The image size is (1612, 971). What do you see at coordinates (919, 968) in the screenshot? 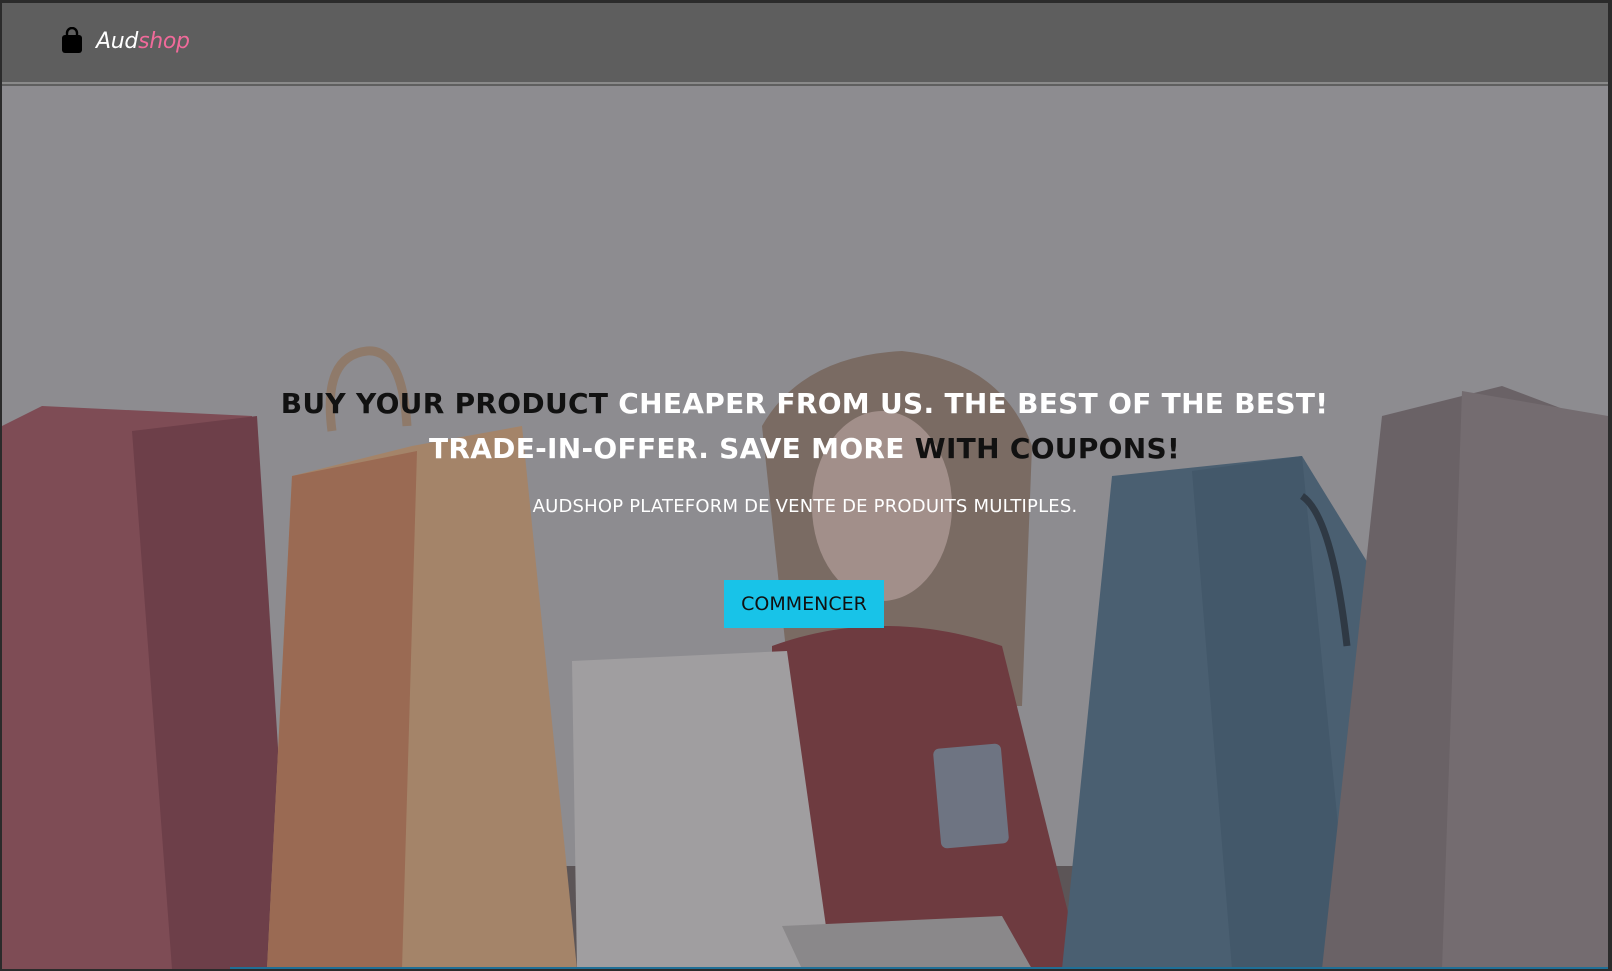
I see `taskbar-strip` at bounding box center [919, 968].